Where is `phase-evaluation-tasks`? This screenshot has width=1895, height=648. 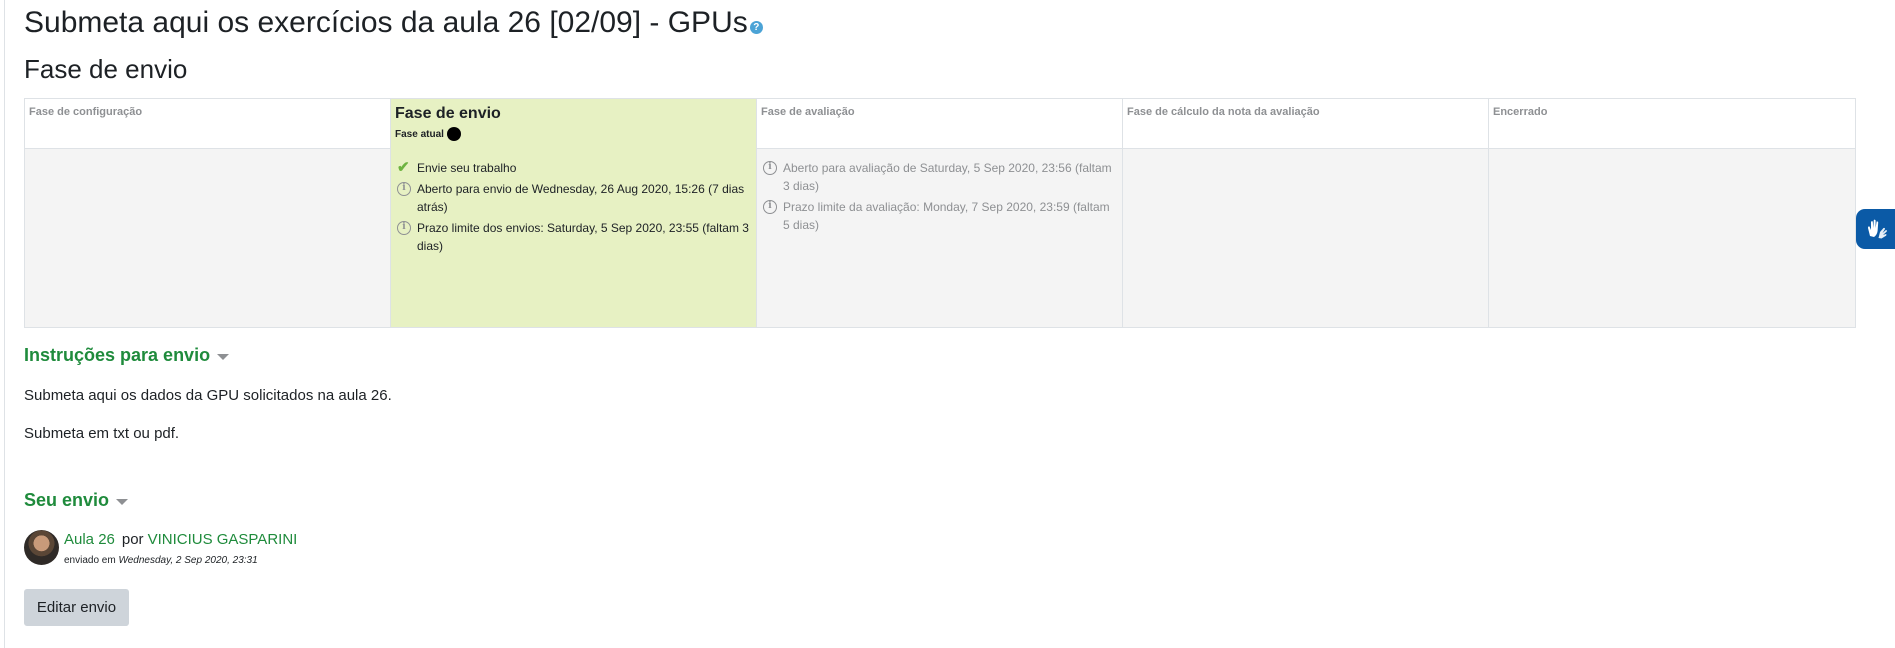 phase-evaluation-tasks is located at coordinates (1305, 238).